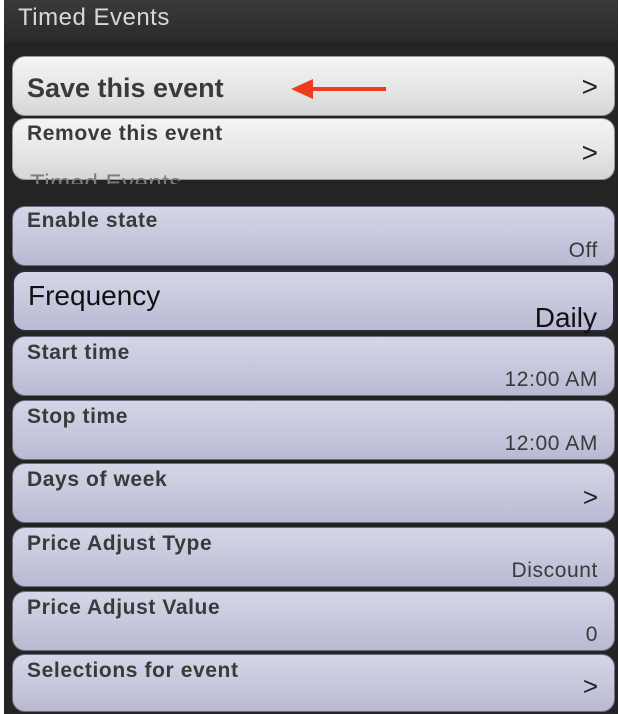  I want to click on setting-label: Stop time, so click(78, 416).